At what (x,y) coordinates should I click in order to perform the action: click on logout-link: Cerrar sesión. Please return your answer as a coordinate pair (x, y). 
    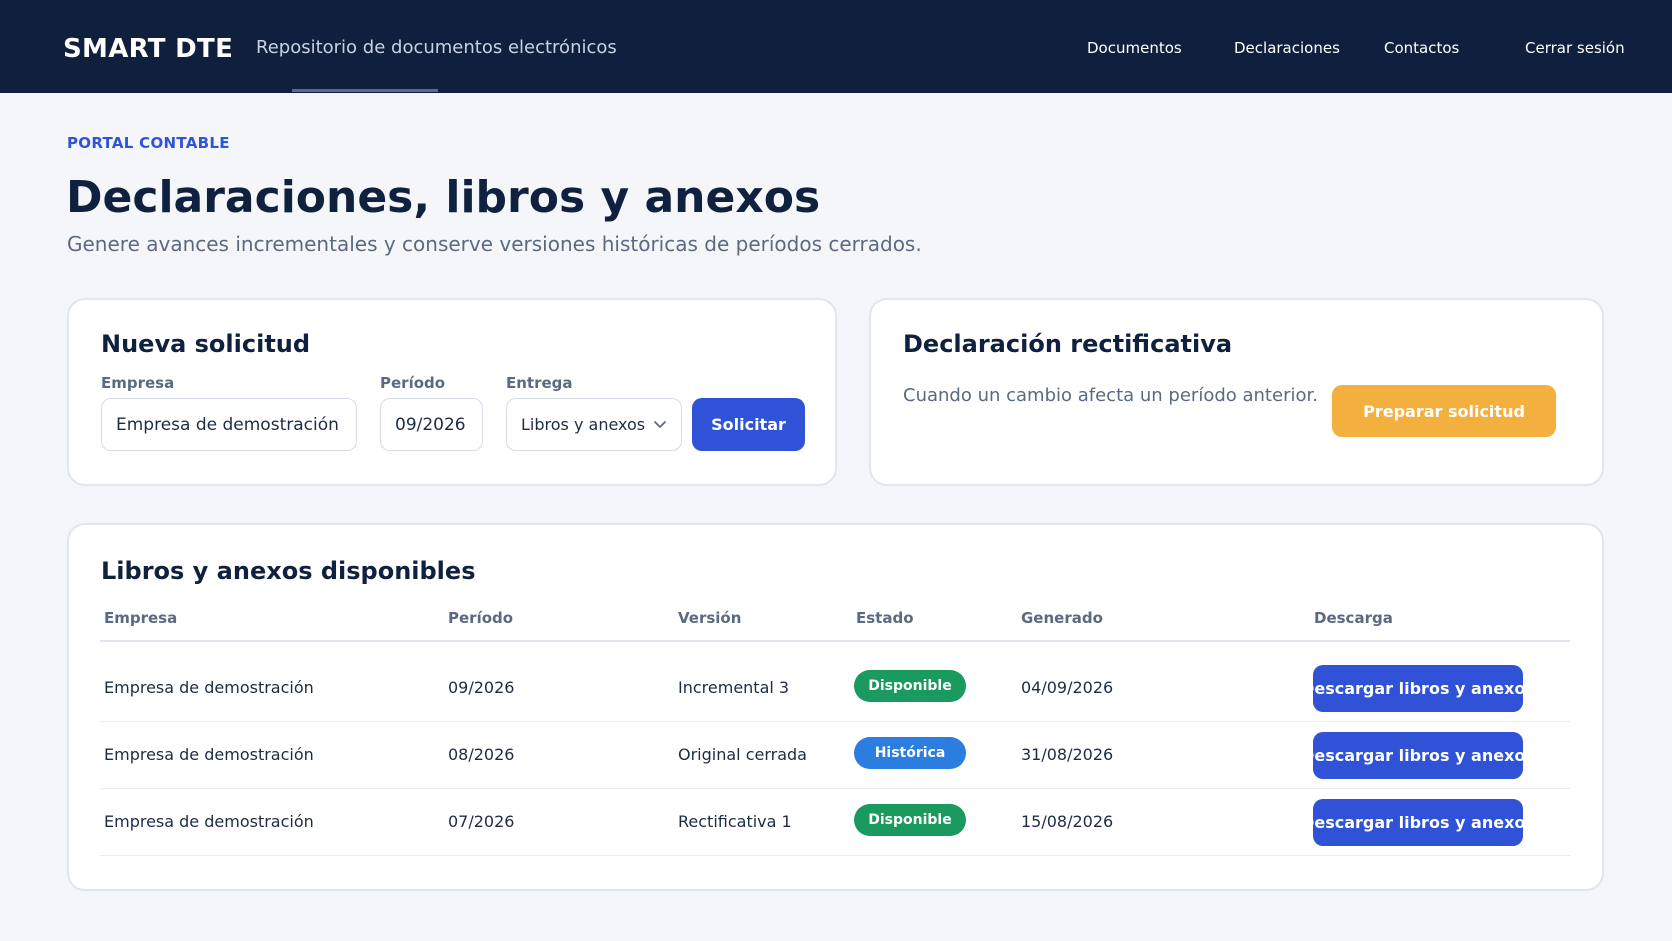
    Looking at the image, I should click on (1575, 48).